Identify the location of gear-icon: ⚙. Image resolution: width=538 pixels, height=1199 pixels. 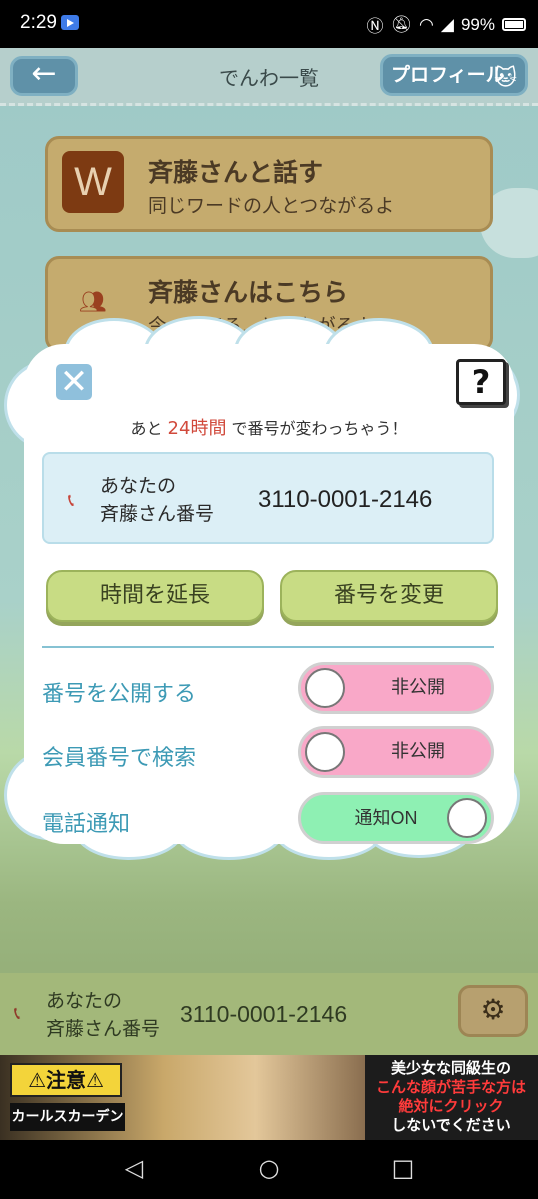
(493, 1009).